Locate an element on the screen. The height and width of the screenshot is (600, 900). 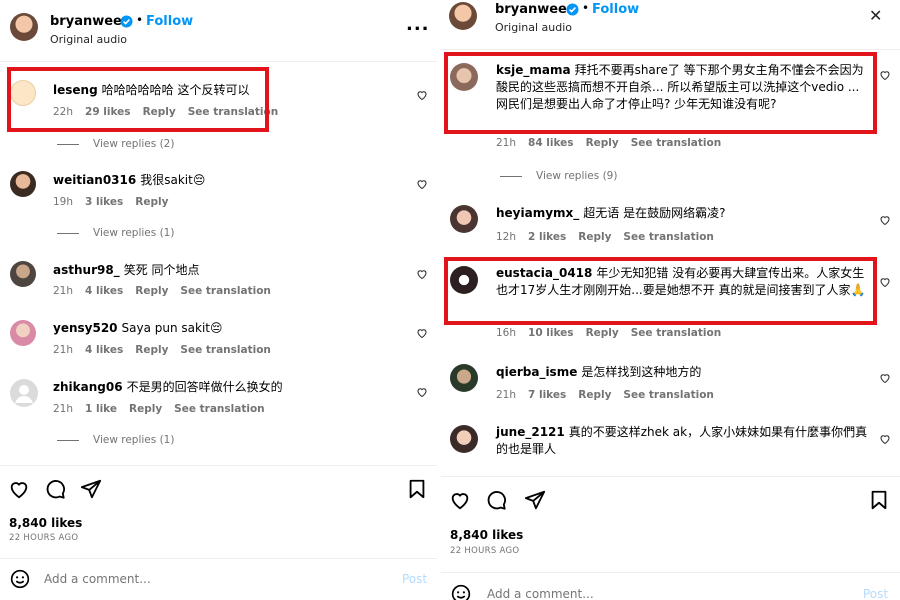
comment-likes: 3 likes is located at coordinates (104, 202).